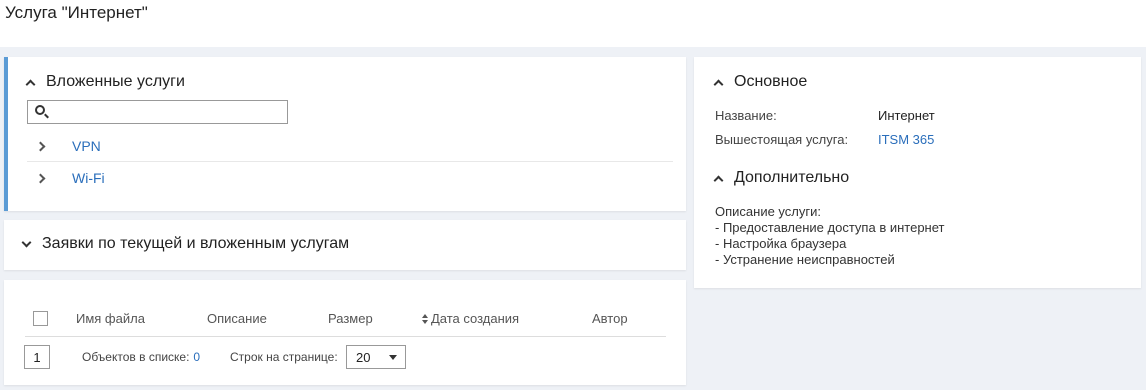  Describe the element at coordinates (40, 318) in the screenshot. I see `select-all-checkbox` at that location.